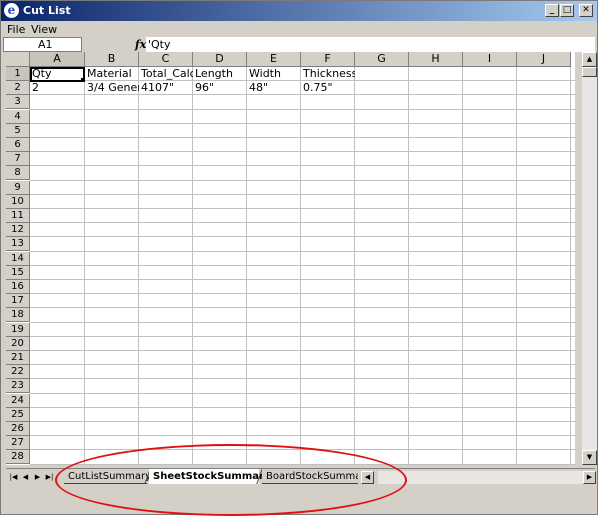 This screenshot has height=528, width=600. I want to click on row-header-8: 8, so click(18, 173).